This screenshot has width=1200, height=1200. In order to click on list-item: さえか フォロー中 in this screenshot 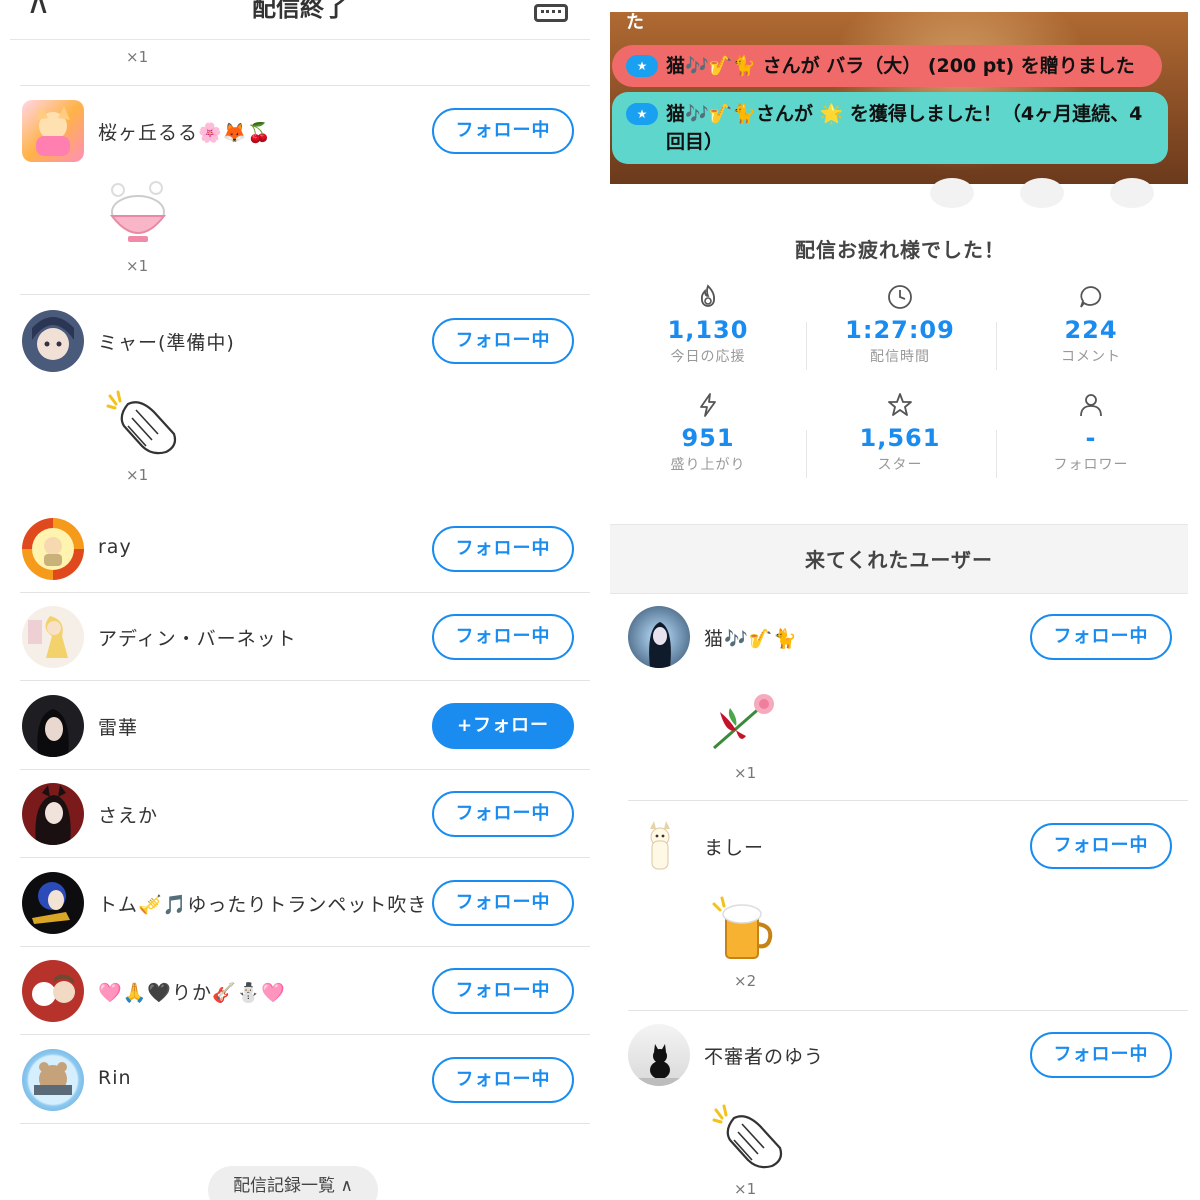, I will do `click(306, 814)`.